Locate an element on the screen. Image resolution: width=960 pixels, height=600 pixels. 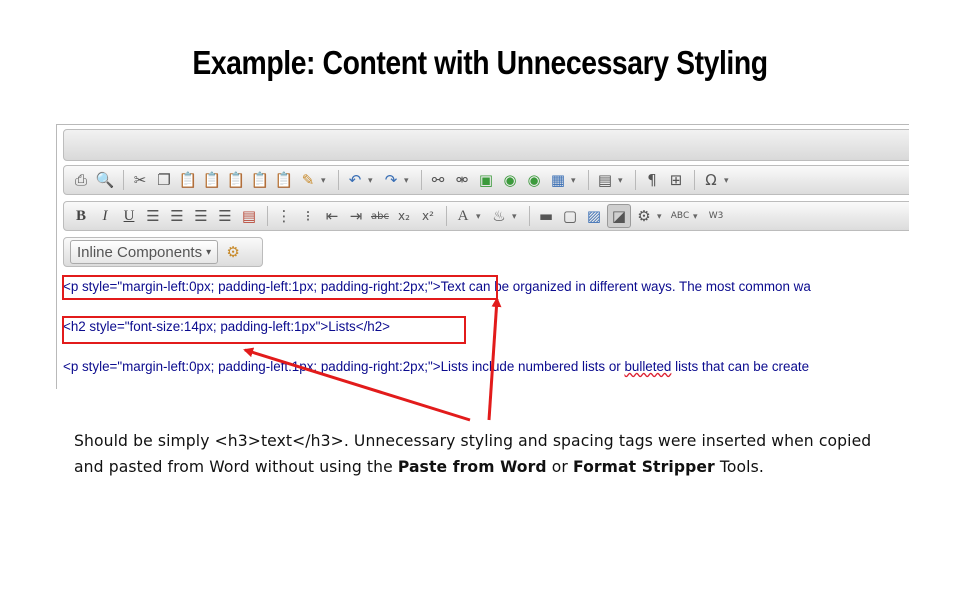
format-stripper-label: Format Stripper is located at coordinates (643, 467).